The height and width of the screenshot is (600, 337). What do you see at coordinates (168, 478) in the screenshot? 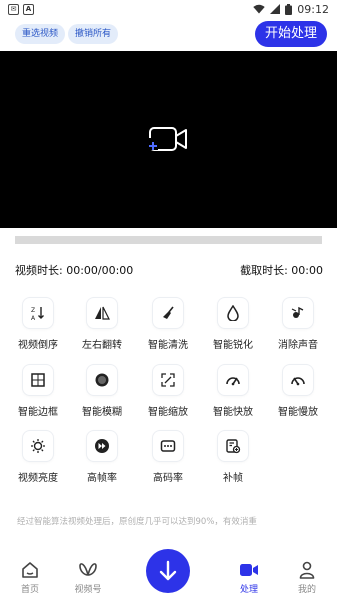
I see `tool-label: 高码率` at bounding box center [168, 478].